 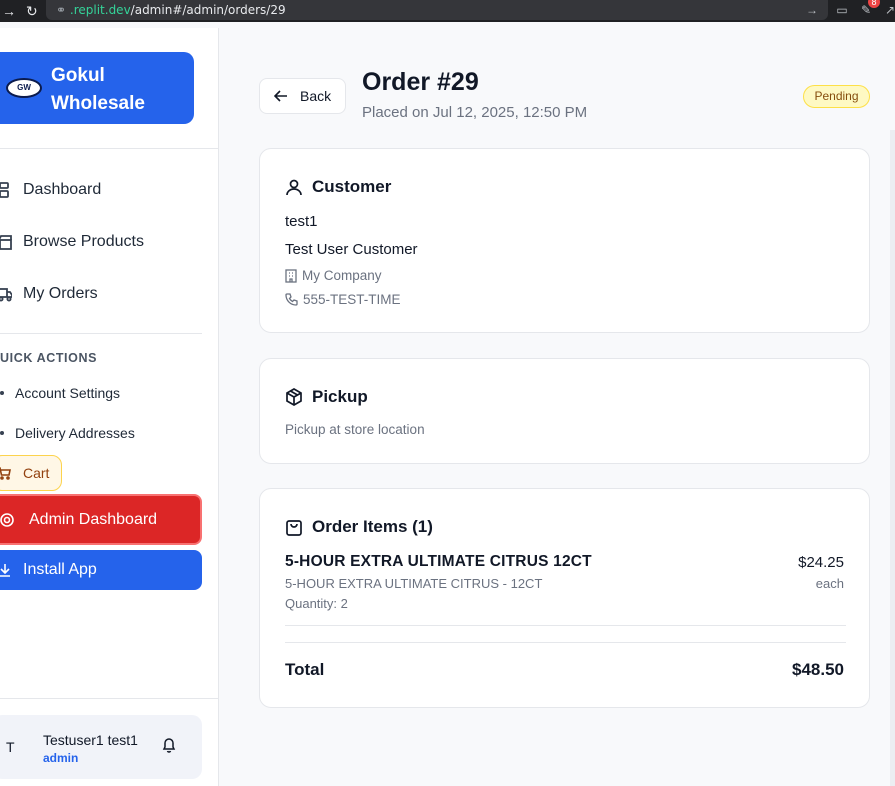 What do you see at coordinates (359, 527) in the screenshot?
I see `order-items-heading: Order Items (1)` at bounding box center [359, 527].